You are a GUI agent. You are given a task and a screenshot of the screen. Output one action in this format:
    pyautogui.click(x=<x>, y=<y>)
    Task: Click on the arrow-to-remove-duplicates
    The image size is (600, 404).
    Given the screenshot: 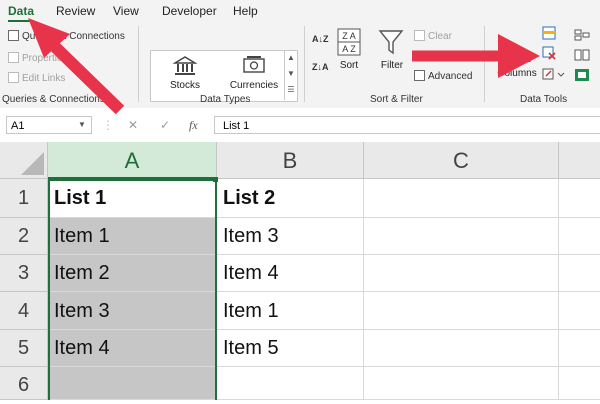 What is the action you would take?
    pyautogui.click(x=476, y=56)
    